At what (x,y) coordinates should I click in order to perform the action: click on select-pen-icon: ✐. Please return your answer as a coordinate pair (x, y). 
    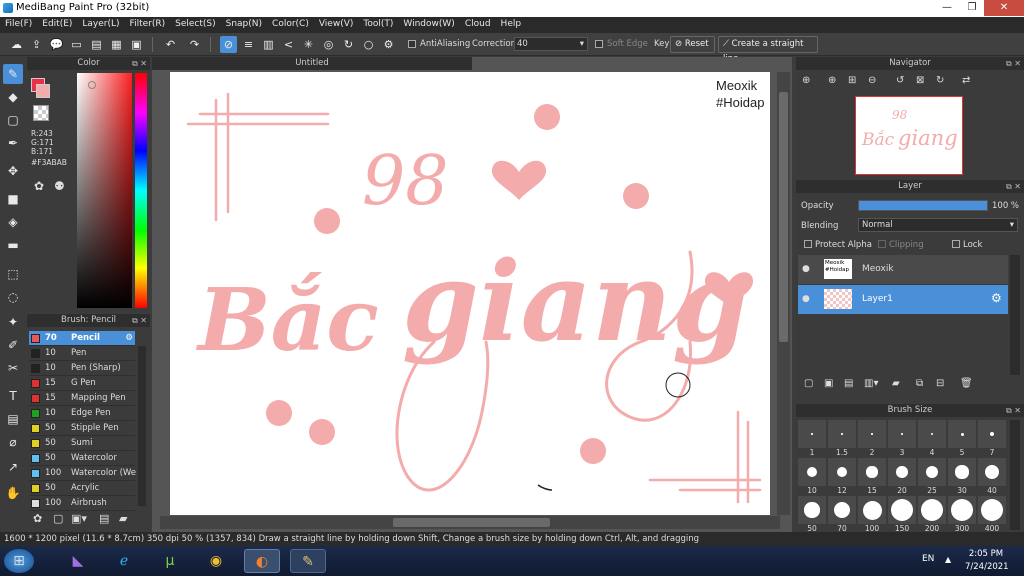
    Looking at the image, I should click on (13, 345).